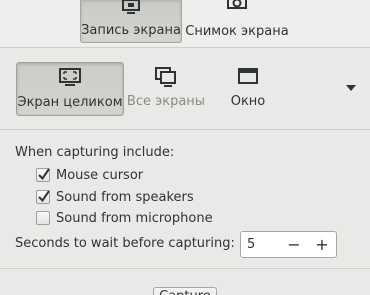  I want to click on tab-record-label: Запись экрана, so click(131, 30).